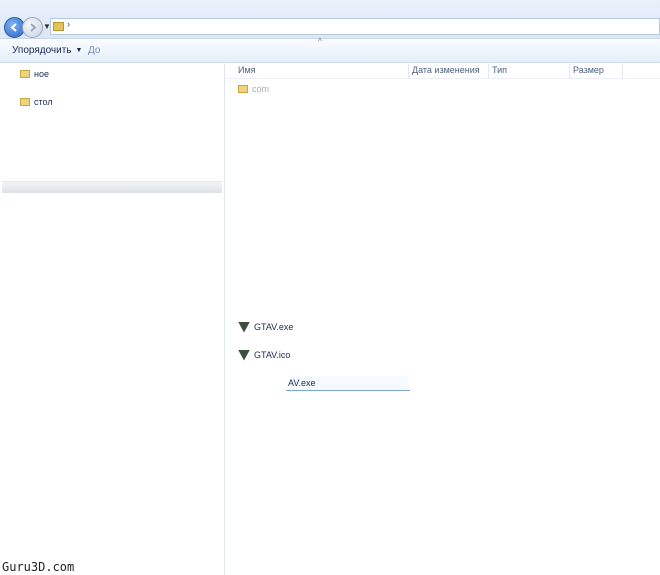 Image resolution: width=660 pixels, height=575 pixels. What do you see at coordinates (261, 89) in the screenshot?
I see `file-name: com` at bounding box center [261, 89].